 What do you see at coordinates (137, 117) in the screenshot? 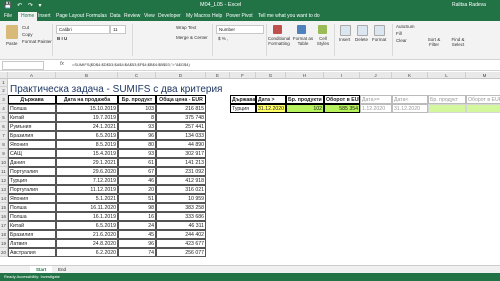
I see `table-cell: 8` at bounding box center [137, 117].